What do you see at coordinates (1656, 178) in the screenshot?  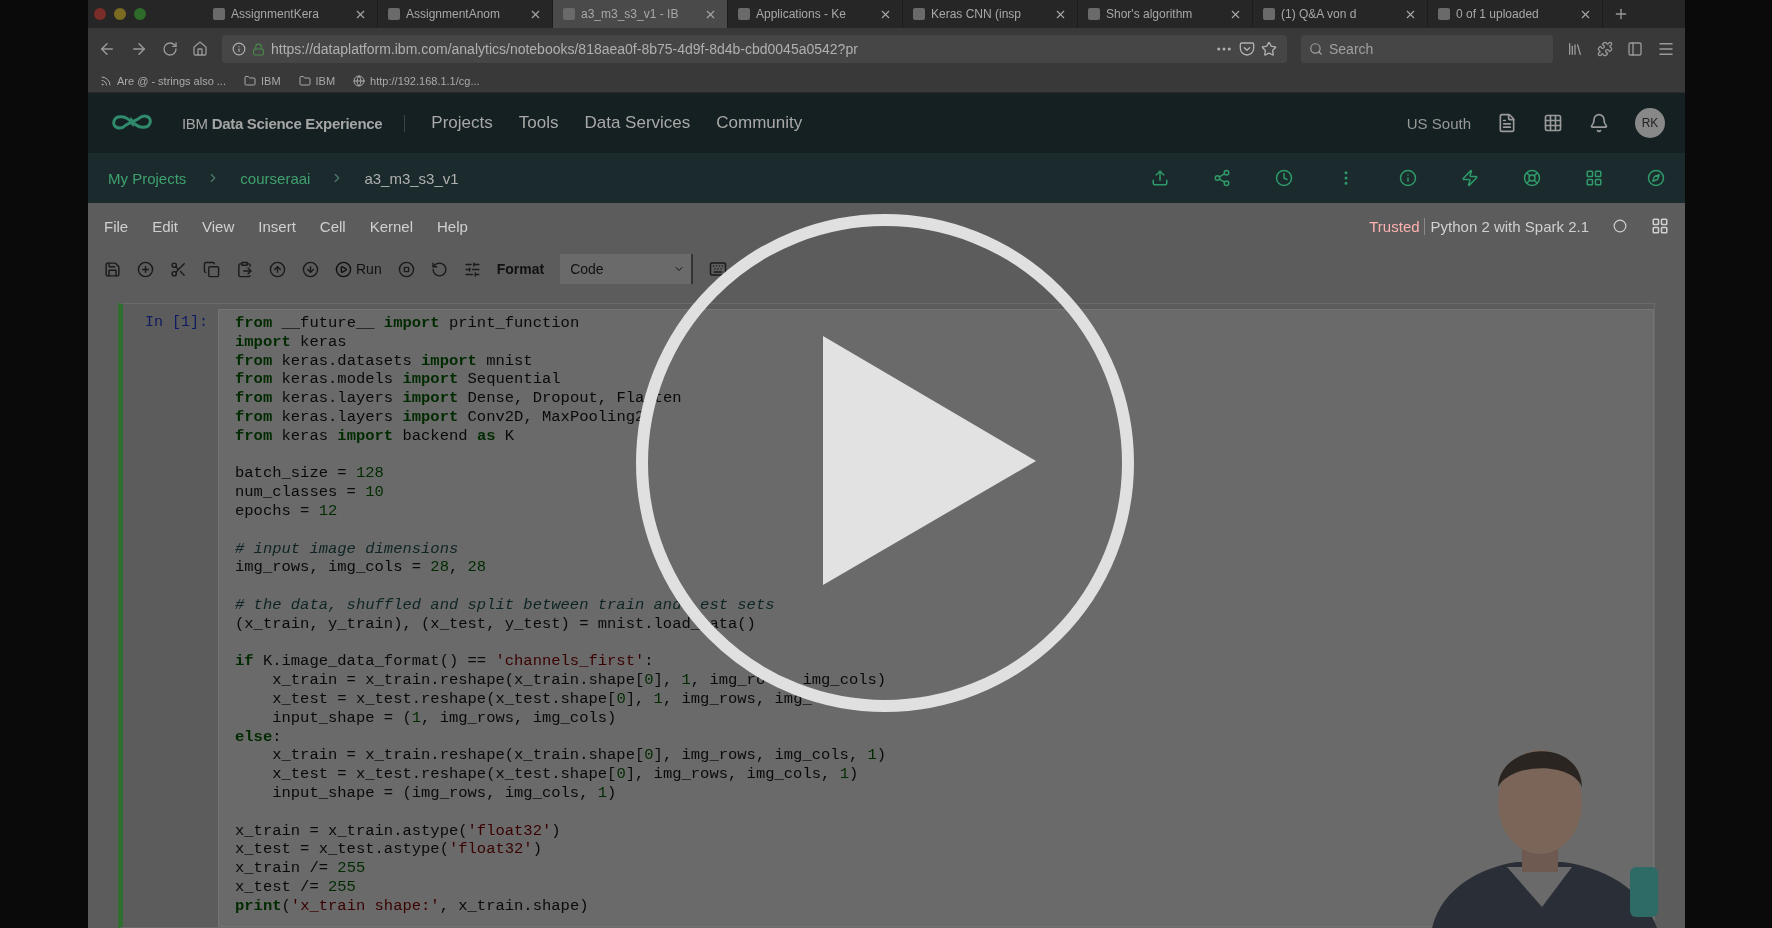 I see `compass-icon` at bounding box center [1656, 178].